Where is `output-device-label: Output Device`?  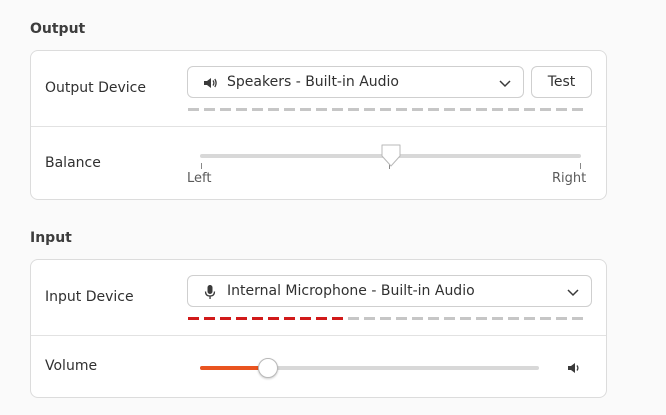 output-device-label: Output Device is located at coordinates (95, 88).